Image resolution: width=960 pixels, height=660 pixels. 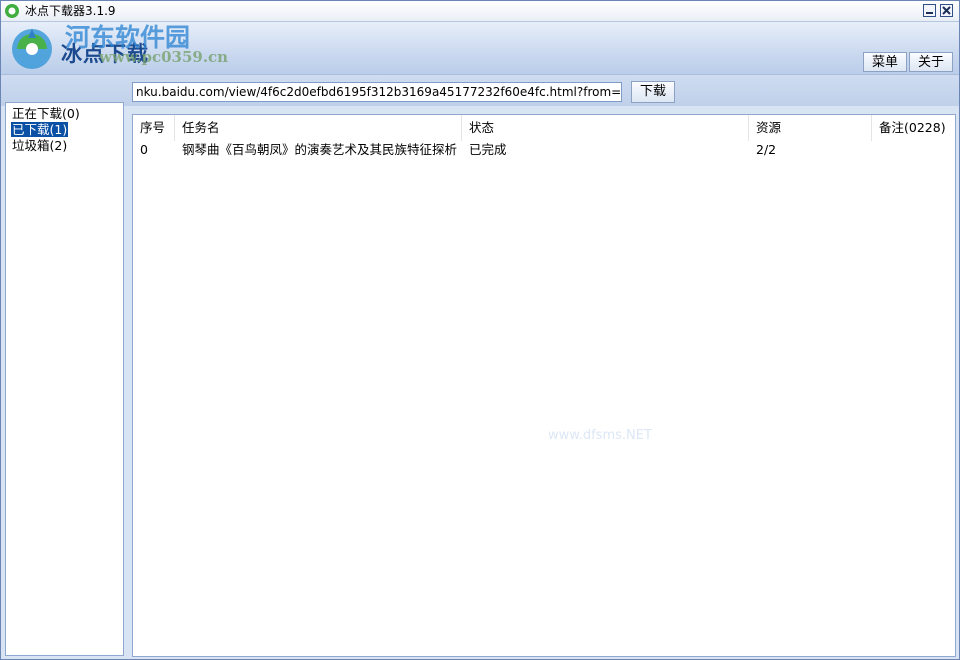 I want to click on close-icon, so click(x=946, y=10).